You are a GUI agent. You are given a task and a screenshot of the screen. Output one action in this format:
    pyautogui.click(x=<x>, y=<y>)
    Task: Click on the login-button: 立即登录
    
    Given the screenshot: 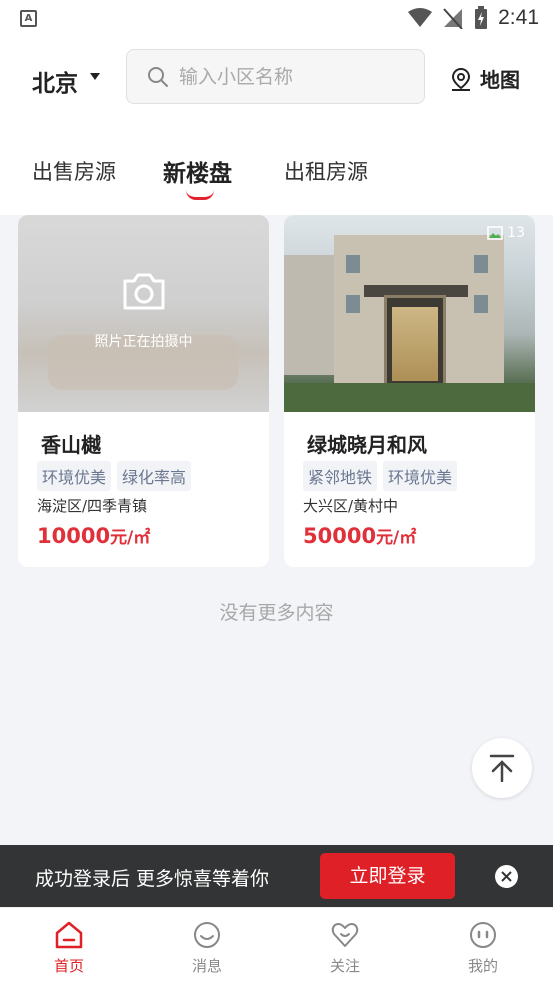 What is the action you would take?
    pyautogui.click(x=387, y=876)
    